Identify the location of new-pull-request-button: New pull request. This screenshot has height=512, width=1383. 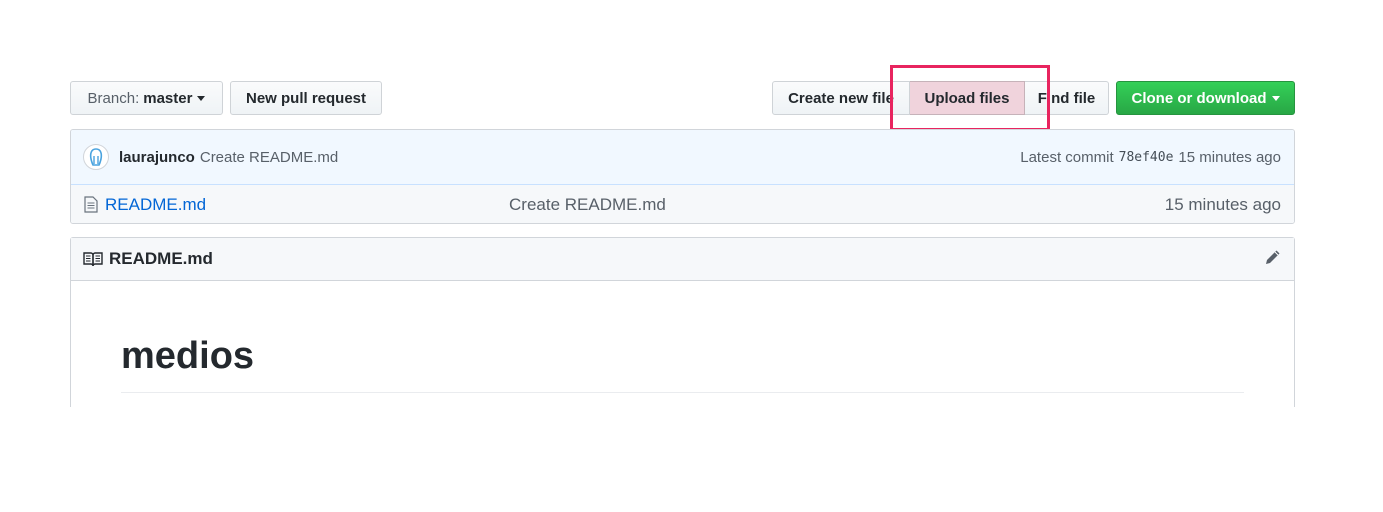
(306, 98).